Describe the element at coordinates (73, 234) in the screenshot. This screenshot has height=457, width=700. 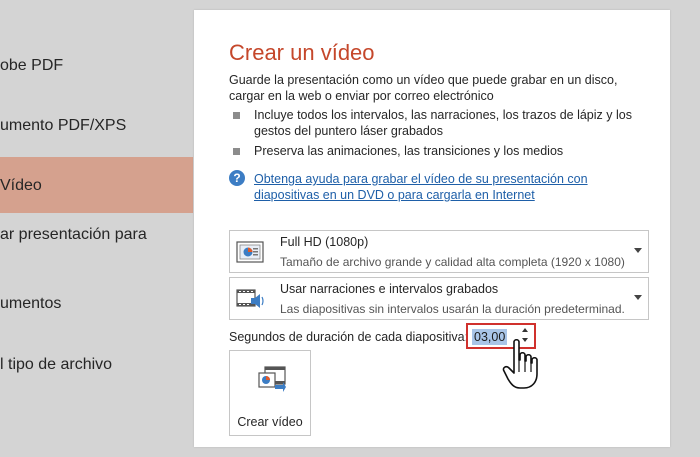
I see `sidebar-item-label: ar presentación para` at that location.